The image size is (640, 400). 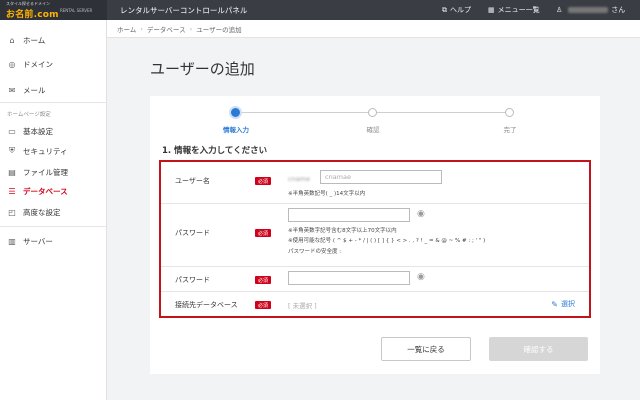 What do you see at coordinates (559, 10) in the screenshot?
I see `user-icon: ♙` at bounding box center [559, 10].